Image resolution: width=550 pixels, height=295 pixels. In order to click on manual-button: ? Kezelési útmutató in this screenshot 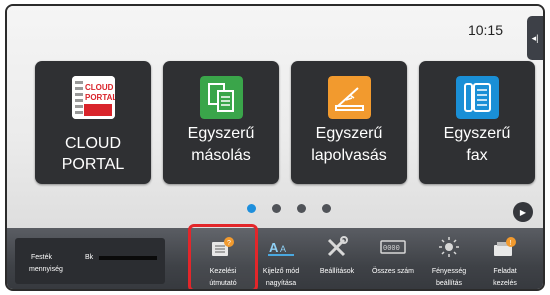, I will do `click(223, 259)`.